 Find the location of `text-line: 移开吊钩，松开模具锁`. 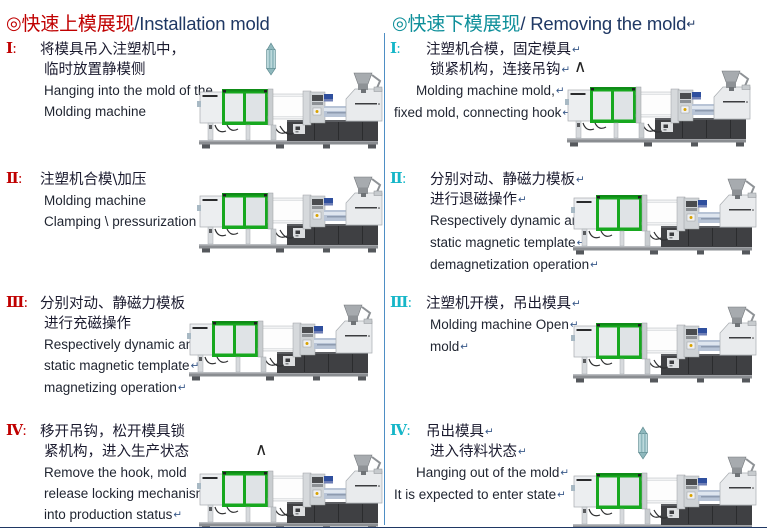

text-line: 移开吊钩，松开模具锁 is located at coordinates (112, 432).